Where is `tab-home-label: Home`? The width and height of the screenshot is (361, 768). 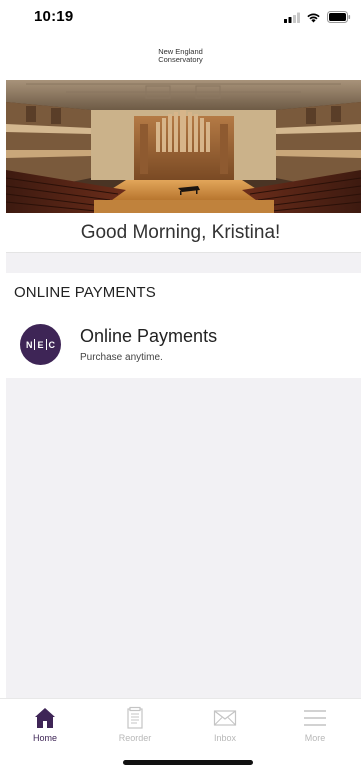 tab-home-label: Home is located at coordinates (44, 738).